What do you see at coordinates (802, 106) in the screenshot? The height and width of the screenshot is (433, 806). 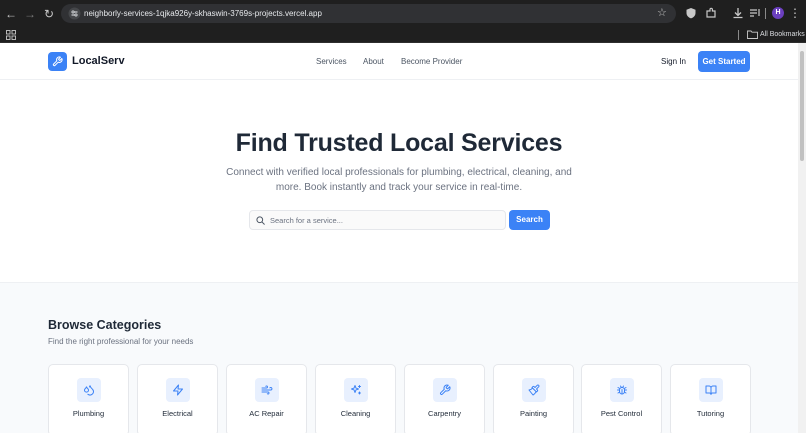 I see `scrollbar-thumb` at bounding box center [802, 106].